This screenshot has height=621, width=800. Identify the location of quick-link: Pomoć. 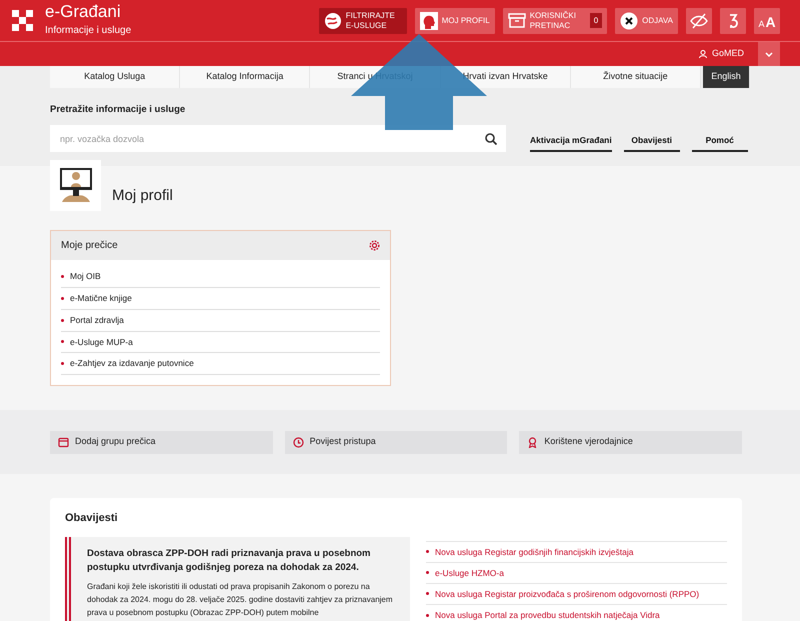
(720, 143).